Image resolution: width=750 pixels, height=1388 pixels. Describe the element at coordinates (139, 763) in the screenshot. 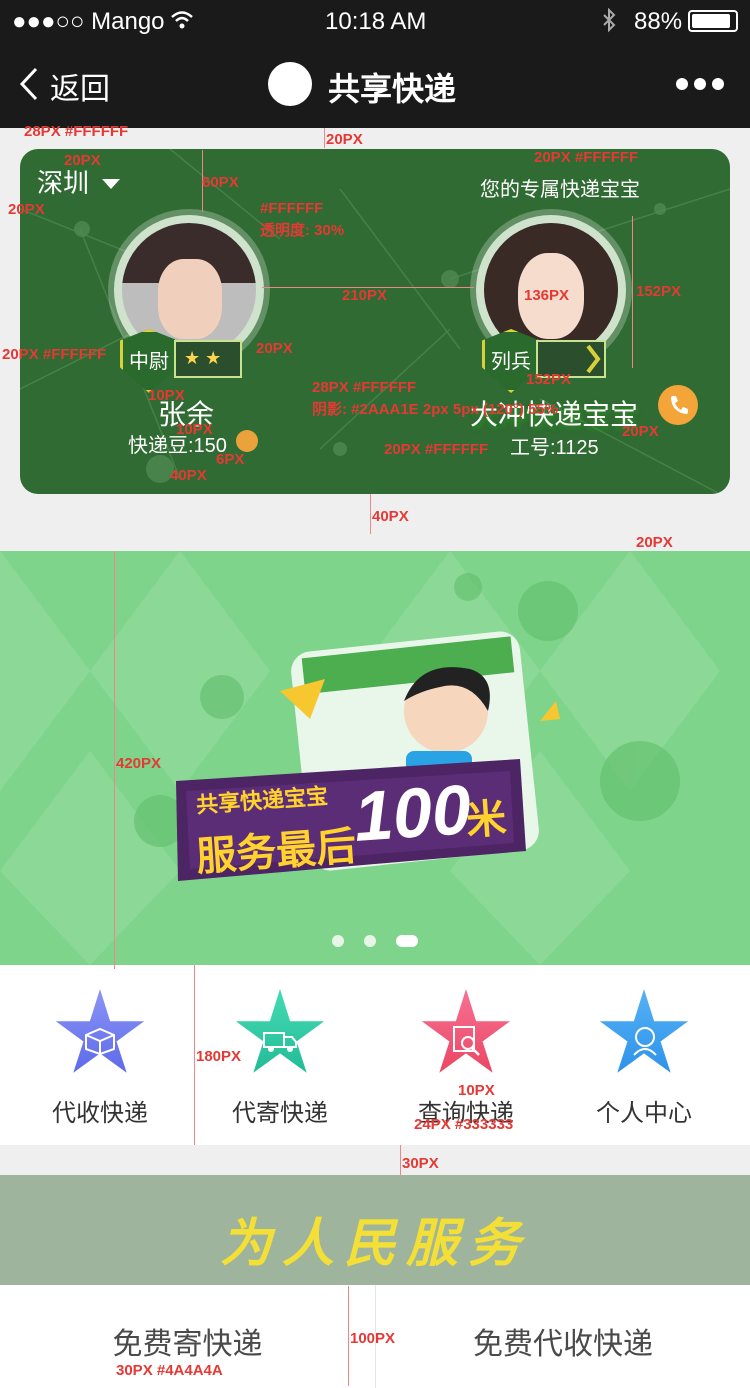

I see `spec-label: 420PX` at that location.